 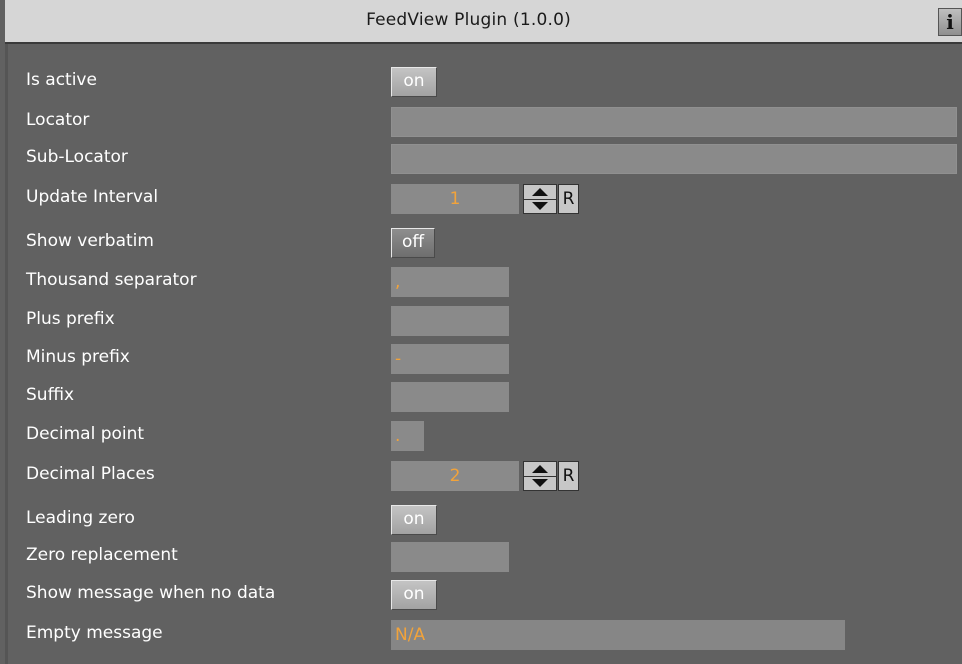 What do you see at coordinates (78, 357) in the screenshot?
I see `minus-prefix-label: Minus prefix` at bounding box center [78, 357].